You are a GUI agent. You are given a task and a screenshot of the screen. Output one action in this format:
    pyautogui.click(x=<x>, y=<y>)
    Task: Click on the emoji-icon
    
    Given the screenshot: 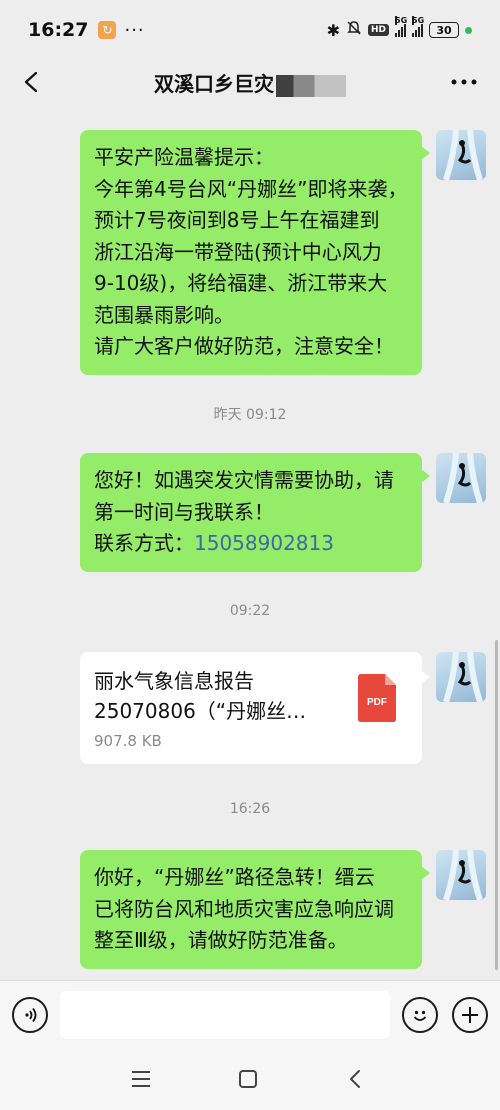 What is the action you would take?
    pyautogui.click(x=420, y=1015)
    